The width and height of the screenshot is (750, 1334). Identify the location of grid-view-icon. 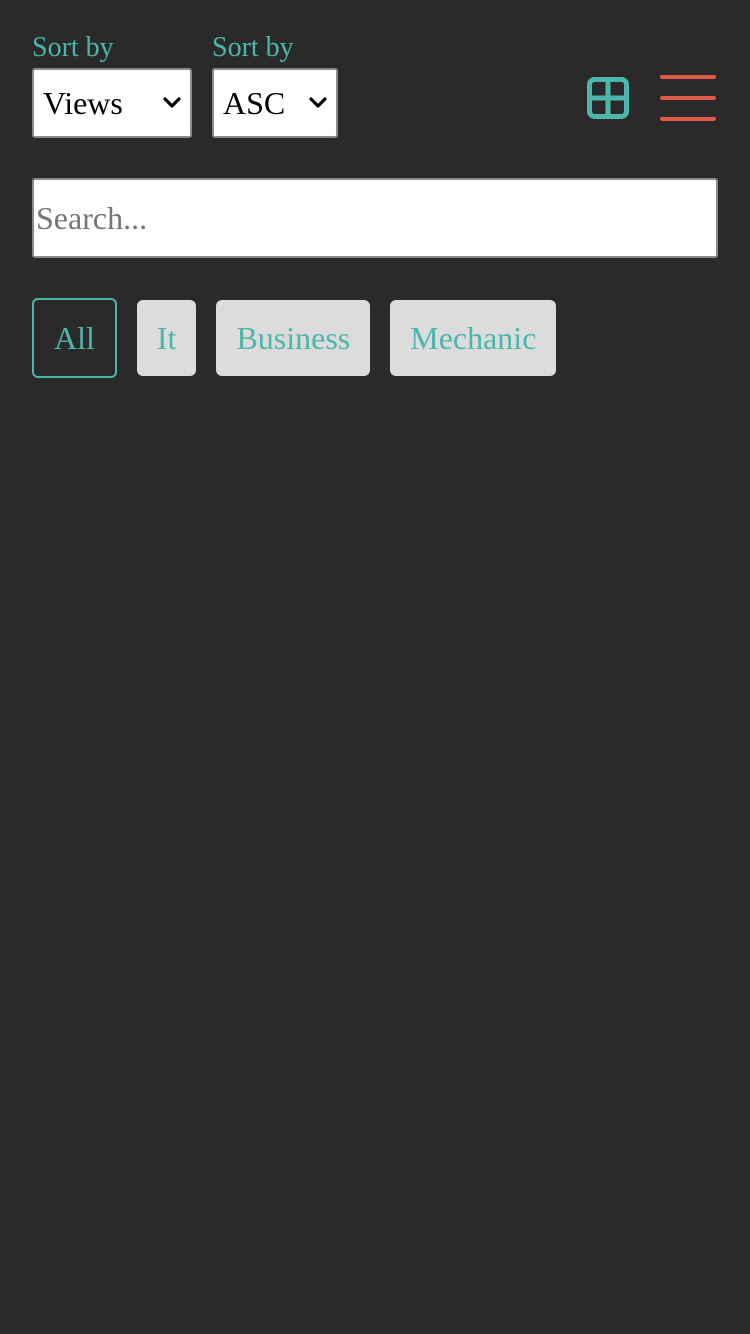
(608, 98).